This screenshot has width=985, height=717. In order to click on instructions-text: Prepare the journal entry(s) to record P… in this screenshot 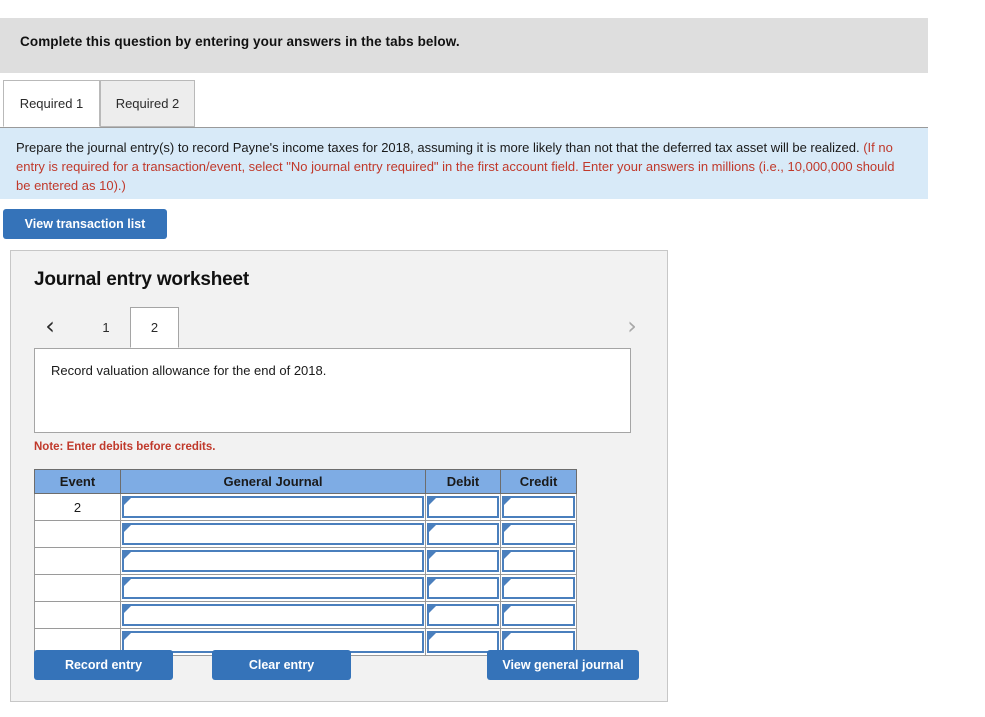, I will do `click(464, 166)`.